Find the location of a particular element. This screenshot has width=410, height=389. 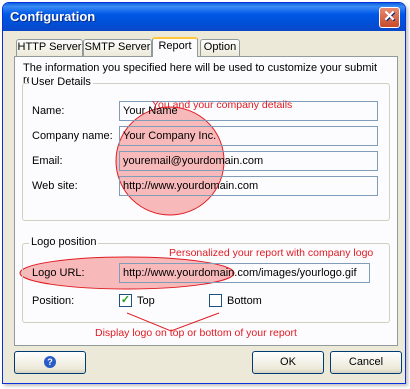

top-checkbox: ✓ is located at coordinates (125, 300).